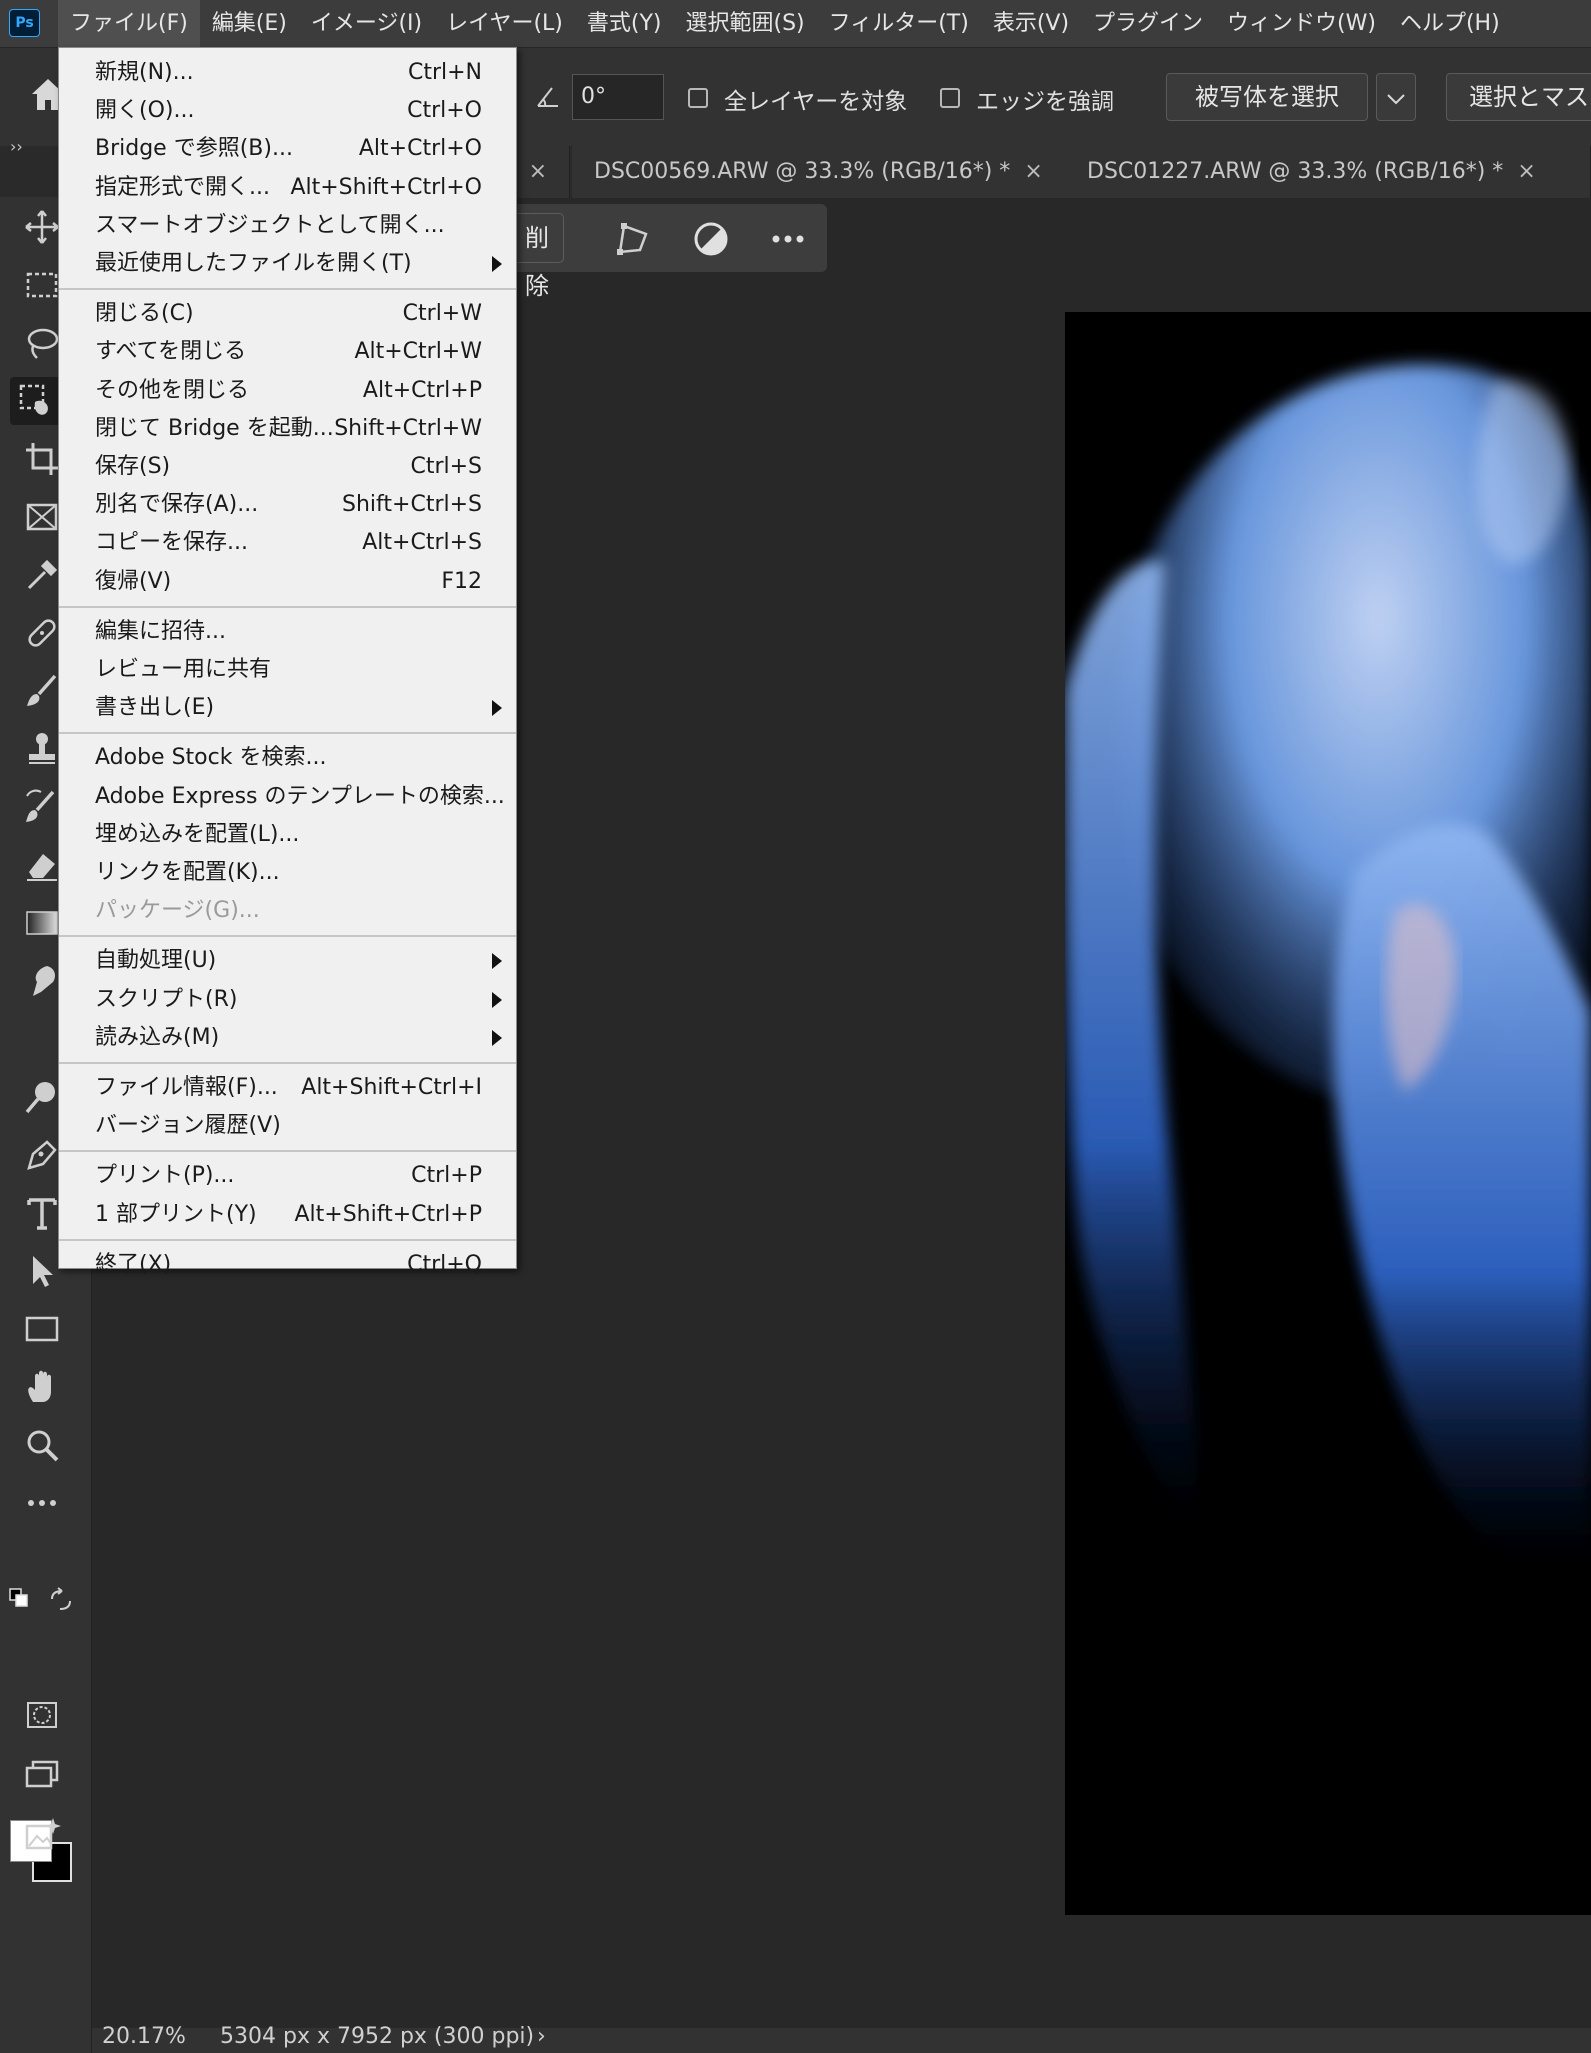 The image size is (1591, 2053). What do you see at coordinates (287, 1038) in the screenshot?
I see `file-menu-item: 読み込み(M)` at bounding box center [287, 1038].